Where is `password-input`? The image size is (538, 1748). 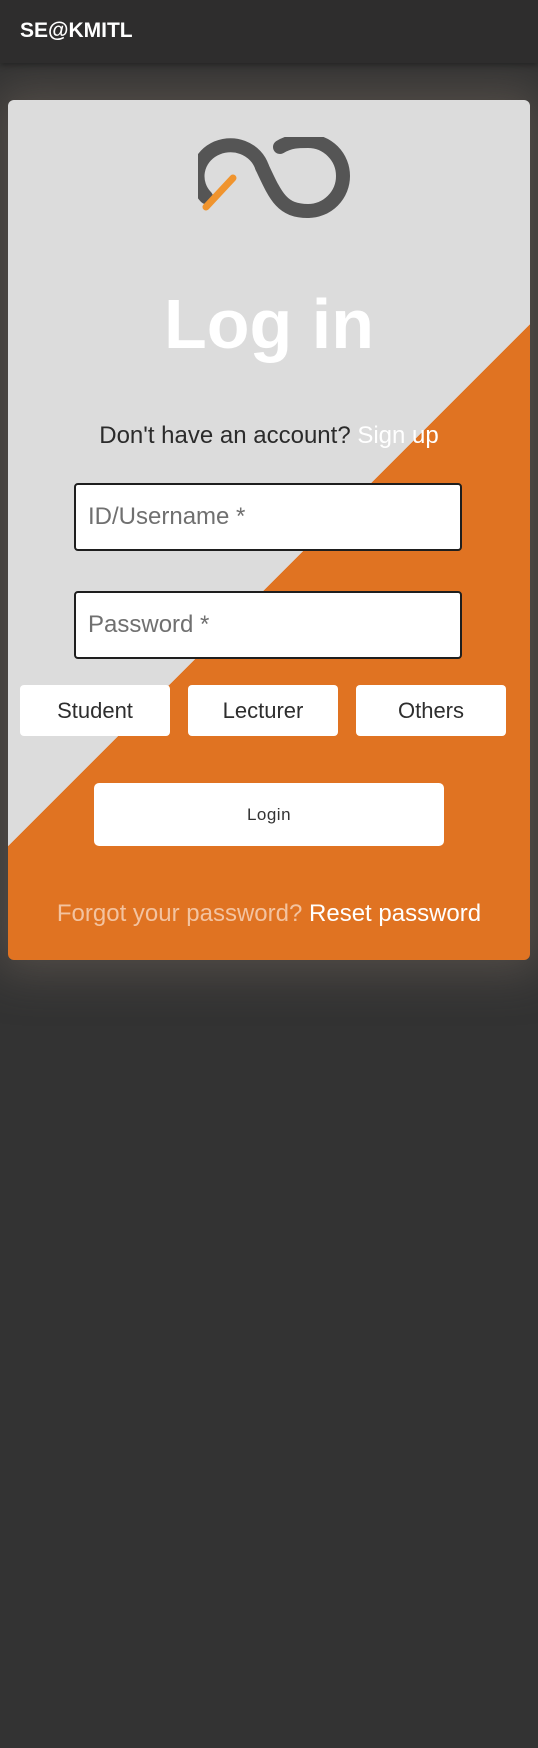
password-input is located at coordinates (268, 625).